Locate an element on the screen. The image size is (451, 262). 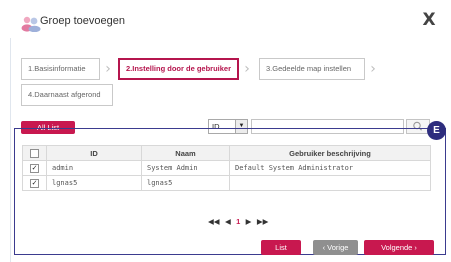
list-button: List is located at coordinates (281, 247).